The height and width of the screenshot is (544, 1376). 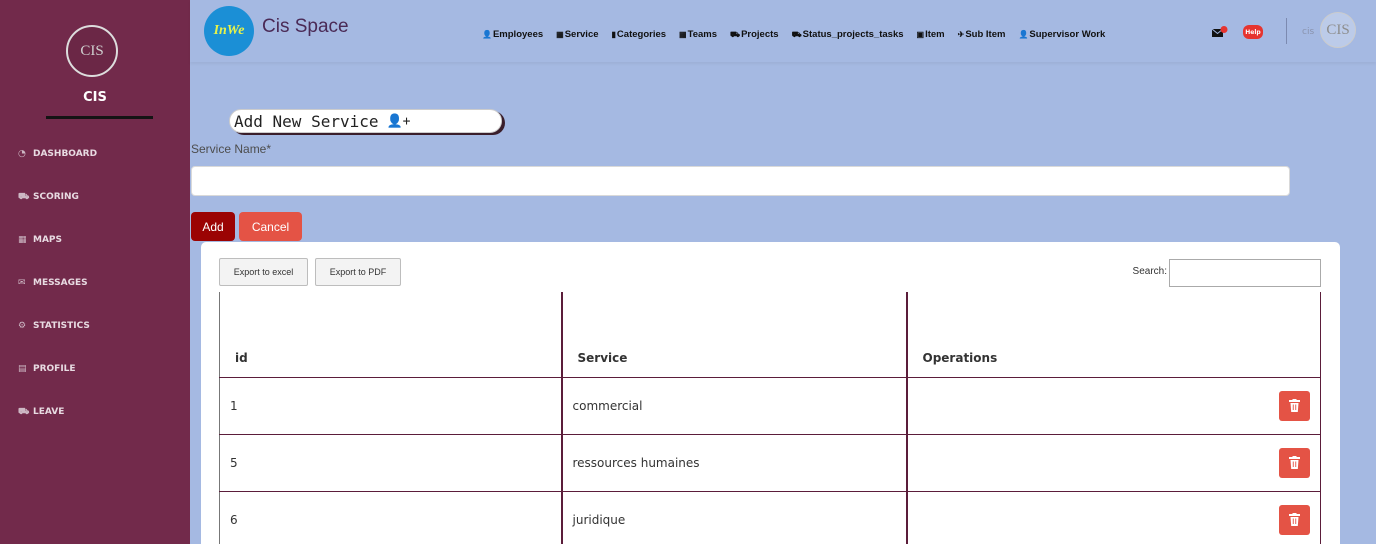 What do you see at coordinates (760, 34) in the screenshot?
I see `nav-label: Projects` at bounding box center [760, 34].